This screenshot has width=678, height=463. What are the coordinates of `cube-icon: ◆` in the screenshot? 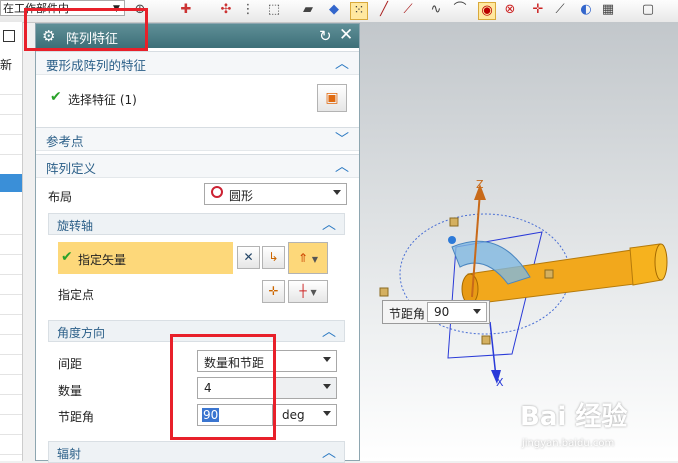 It's located at (334, 10).